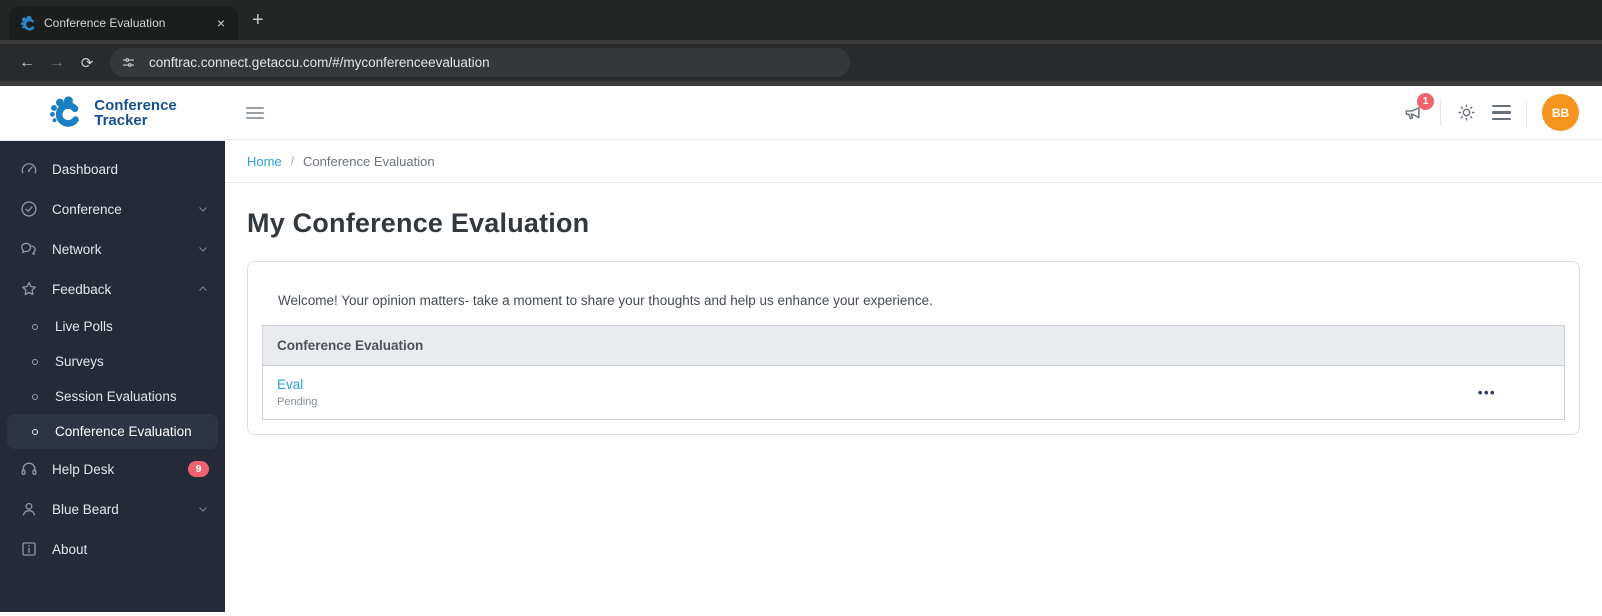  I want to click on sidebar-item-label: About, so click(70, 549).